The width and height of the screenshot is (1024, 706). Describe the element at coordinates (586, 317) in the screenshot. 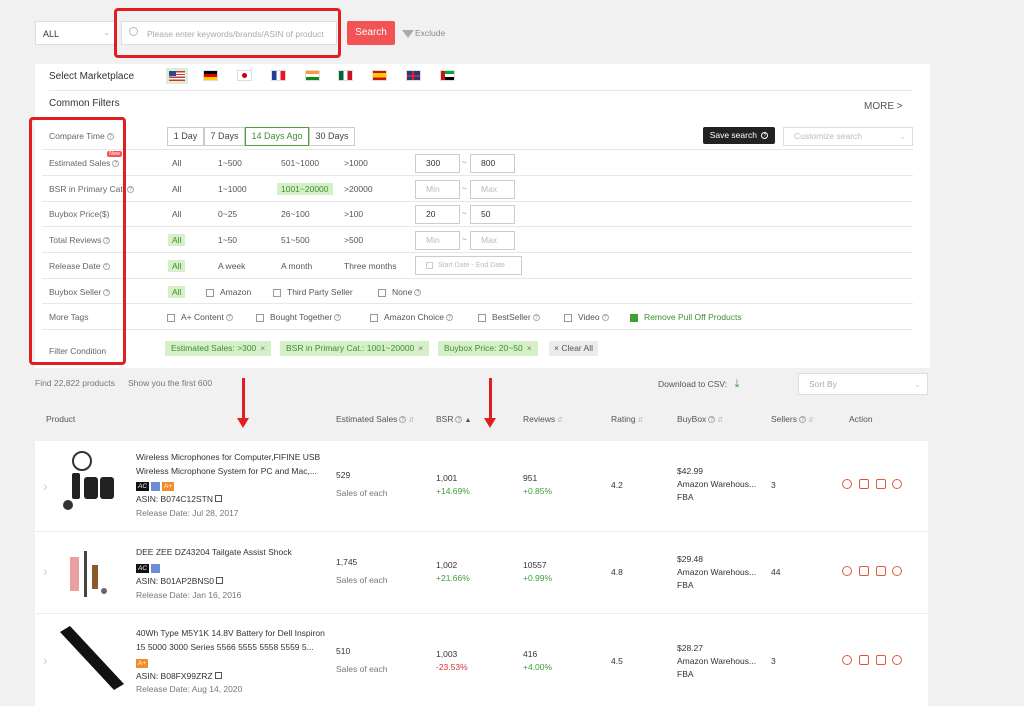

I see `tag-video: Video?` at that location.